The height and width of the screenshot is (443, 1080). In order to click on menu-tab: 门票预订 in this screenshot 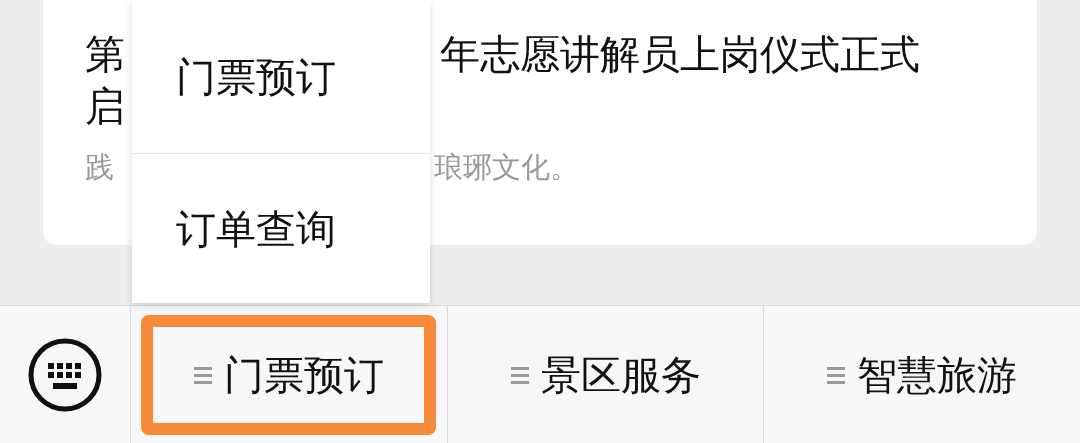, I will do `click(289, 374)`.